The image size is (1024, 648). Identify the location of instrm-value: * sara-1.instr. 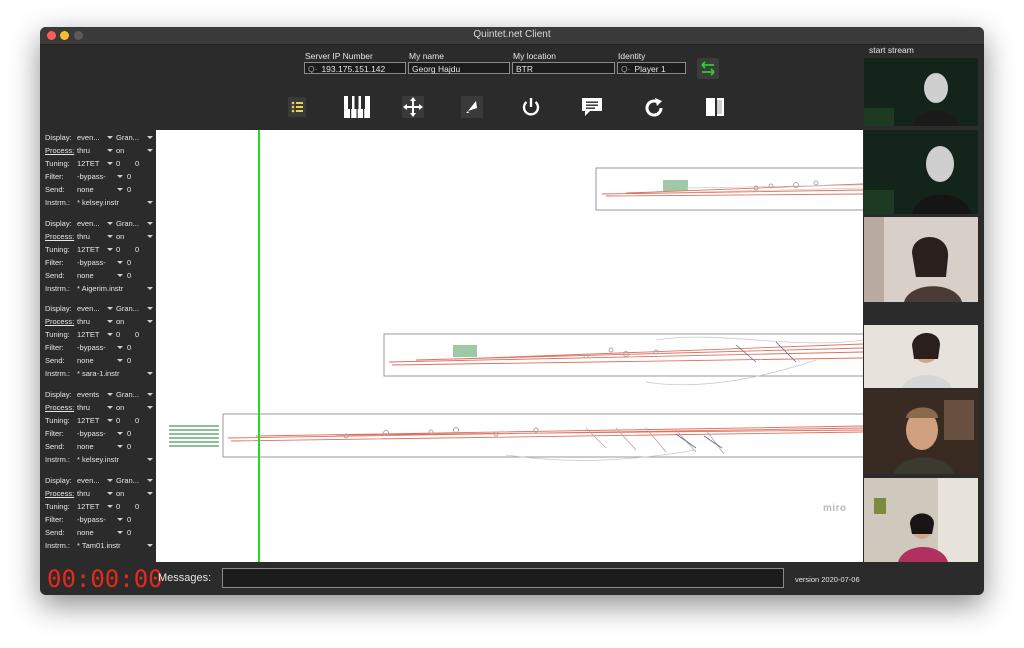
(98, 374).